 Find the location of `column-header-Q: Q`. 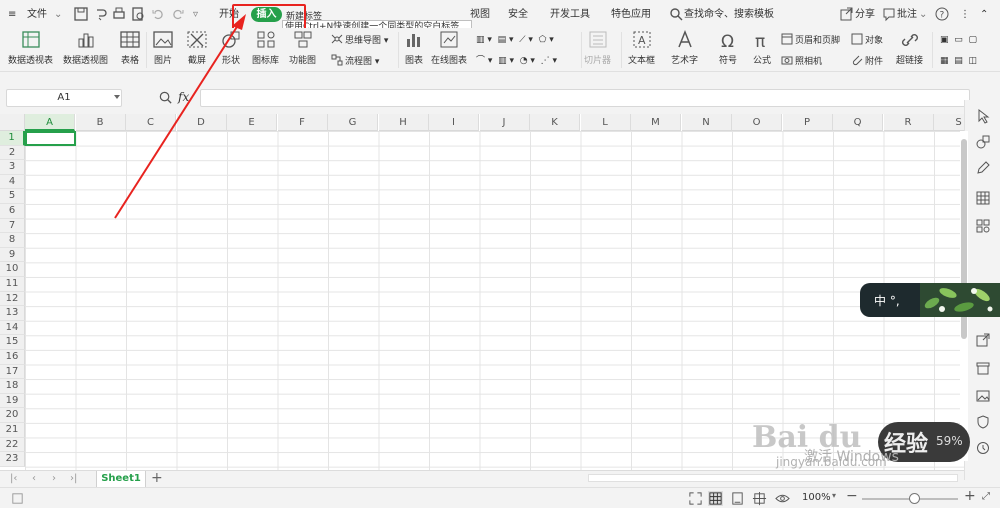

column-header-Q: Q is located at coordinates (858, 122).